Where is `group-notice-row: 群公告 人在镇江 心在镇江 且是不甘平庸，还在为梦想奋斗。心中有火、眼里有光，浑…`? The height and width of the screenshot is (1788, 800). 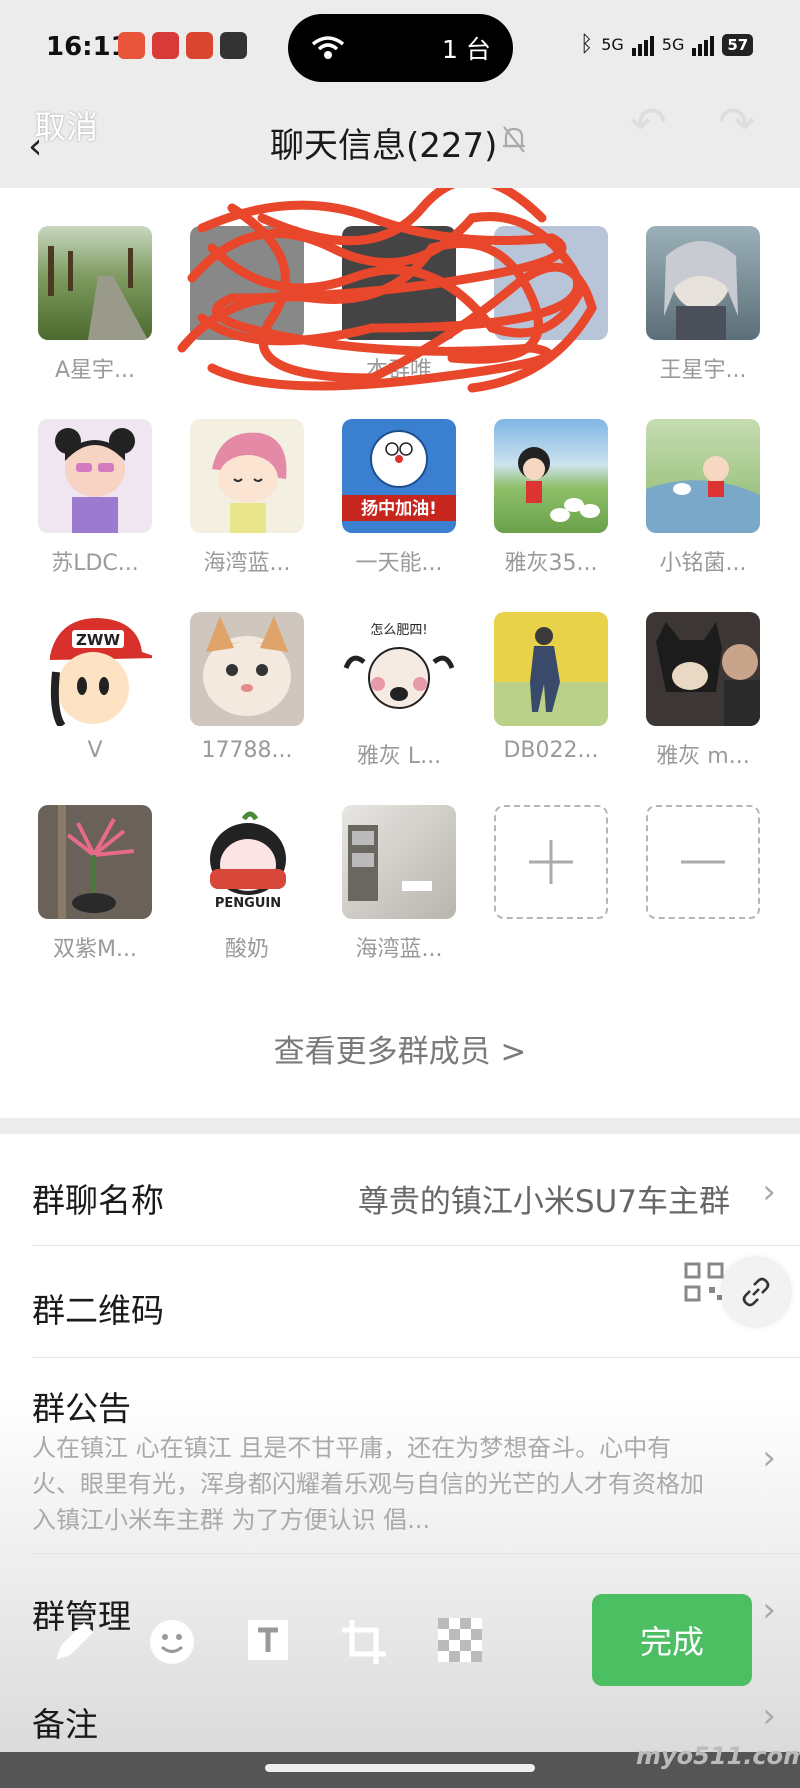
group-notice-row: 群公告 人在镇江 心在镇江 且是不甘平庸，还在为梦想奋斗。心中有火、眼里有光，浑… is located at coordinates (416, 1456).